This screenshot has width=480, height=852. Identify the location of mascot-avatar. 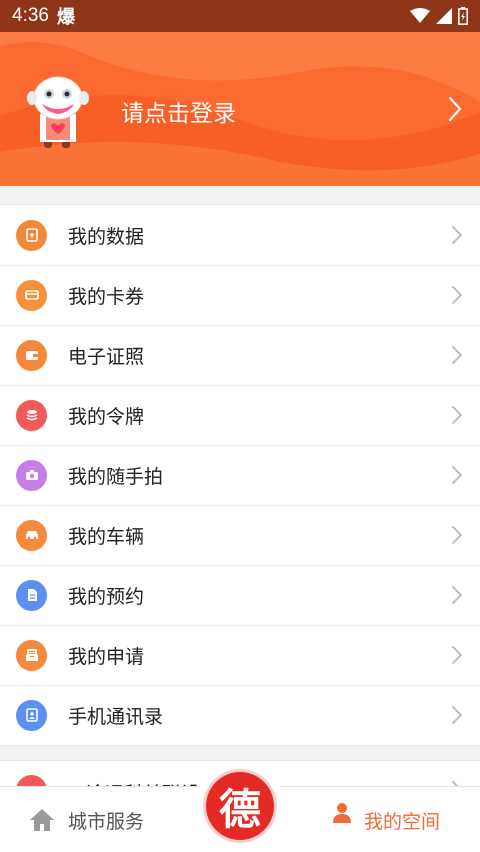
(58, 112).